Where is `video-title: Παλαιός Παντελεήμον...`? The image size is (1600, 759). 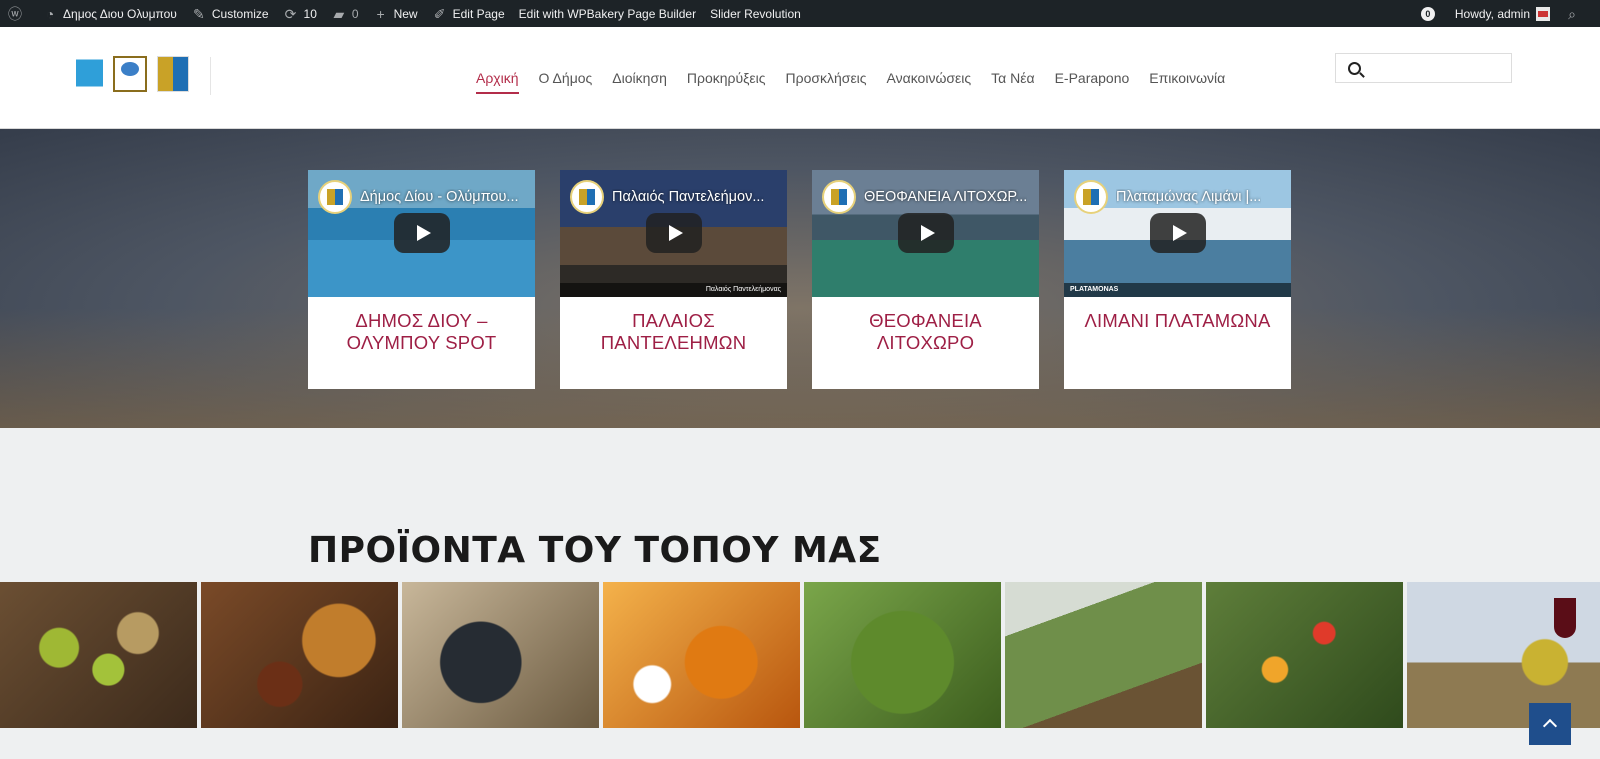
video-title: Παλαιός Παντελεήμον... is located at coordinates (688, 197).